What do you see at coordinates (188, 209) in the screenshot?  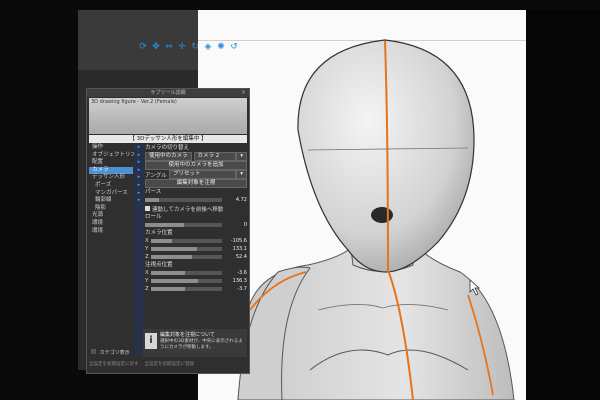 I see `link-camera-label: 連動してカメラを前後へ移動` at bounding box center [188, 209].